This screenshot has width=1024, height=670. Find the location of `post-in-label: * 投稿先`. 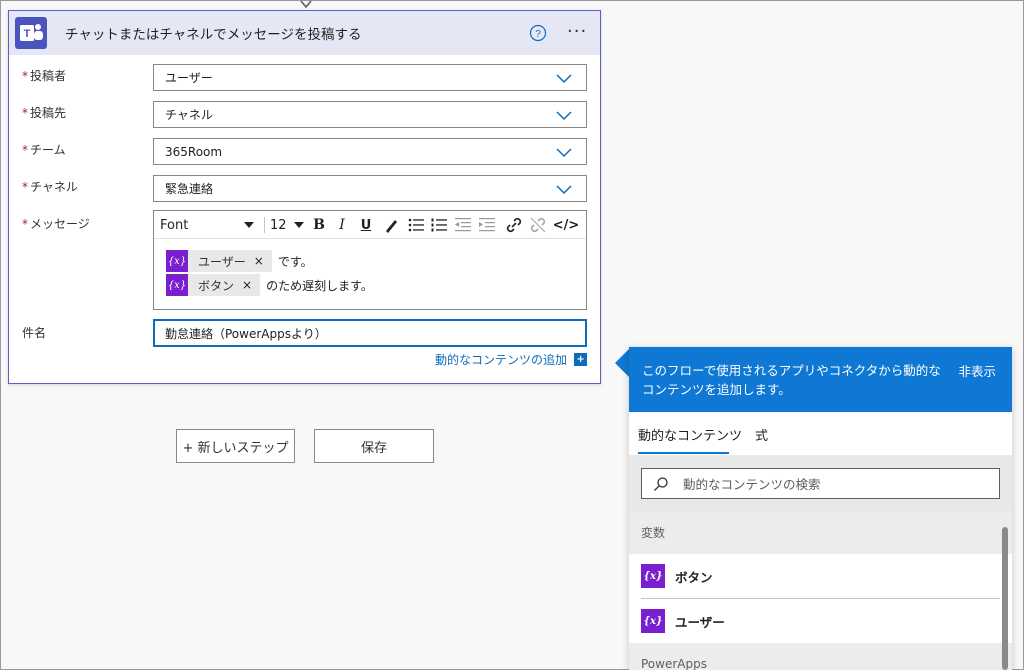

post-in-label: * 投稿先 is located at coordinates (44, 112).